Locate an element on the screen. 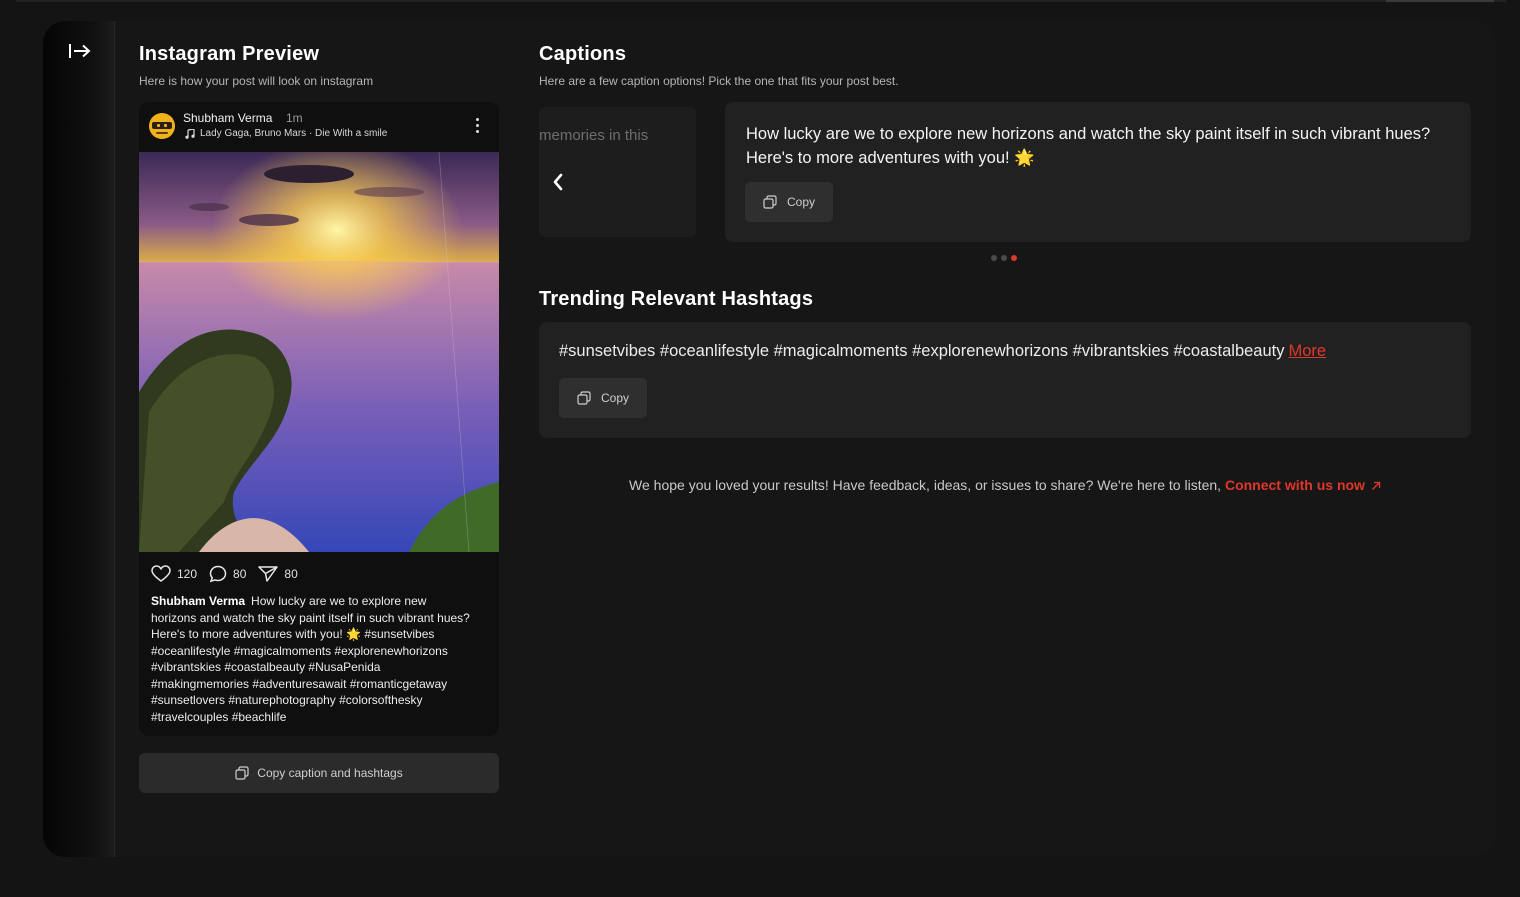  caption-pagination is located at coordinates (1004, 258).